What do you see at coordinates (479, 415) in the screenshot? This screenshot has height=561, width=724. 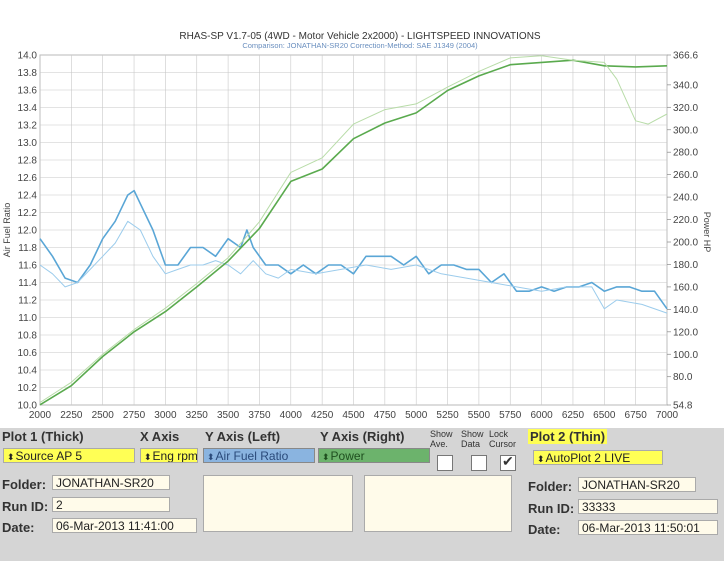 I see `x-tick-label: 5500` at bounding box center [479, 415].